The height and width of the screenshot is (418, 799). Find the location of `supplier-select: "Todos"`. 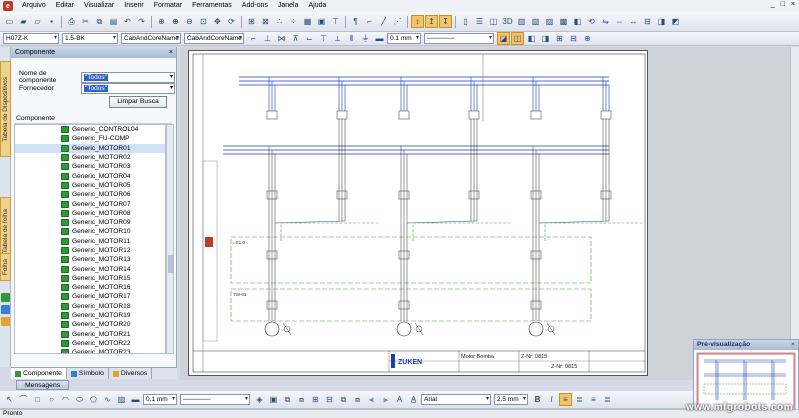

supplier-select: "Todos" is located at coordinates (128, 88).